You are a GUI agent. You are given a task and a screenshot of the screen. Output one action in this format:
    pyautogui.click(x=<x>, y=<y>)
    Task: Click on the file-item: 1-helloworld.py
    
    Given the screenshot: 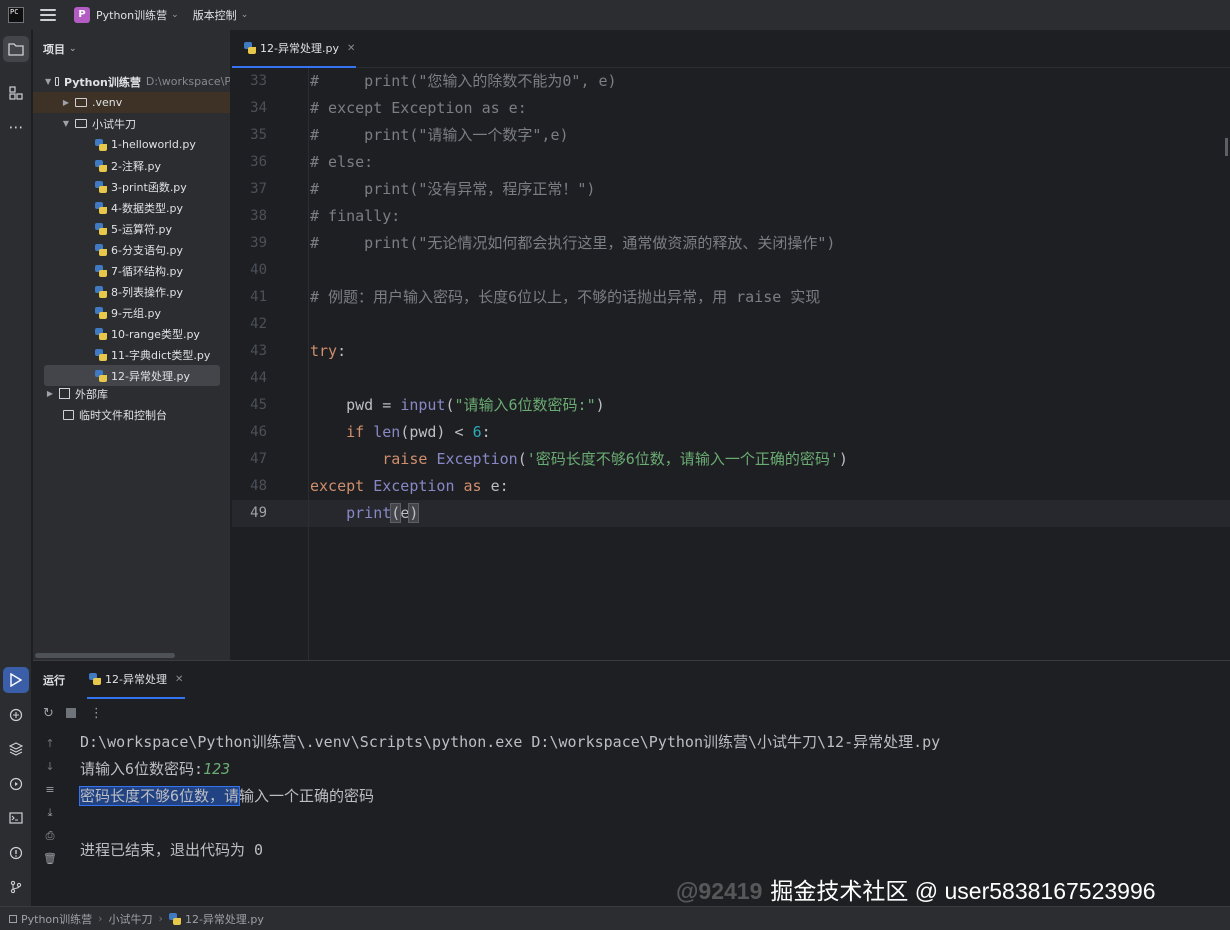 What is the action you would take?
    pyautogui.click(x=131, y=144)
    